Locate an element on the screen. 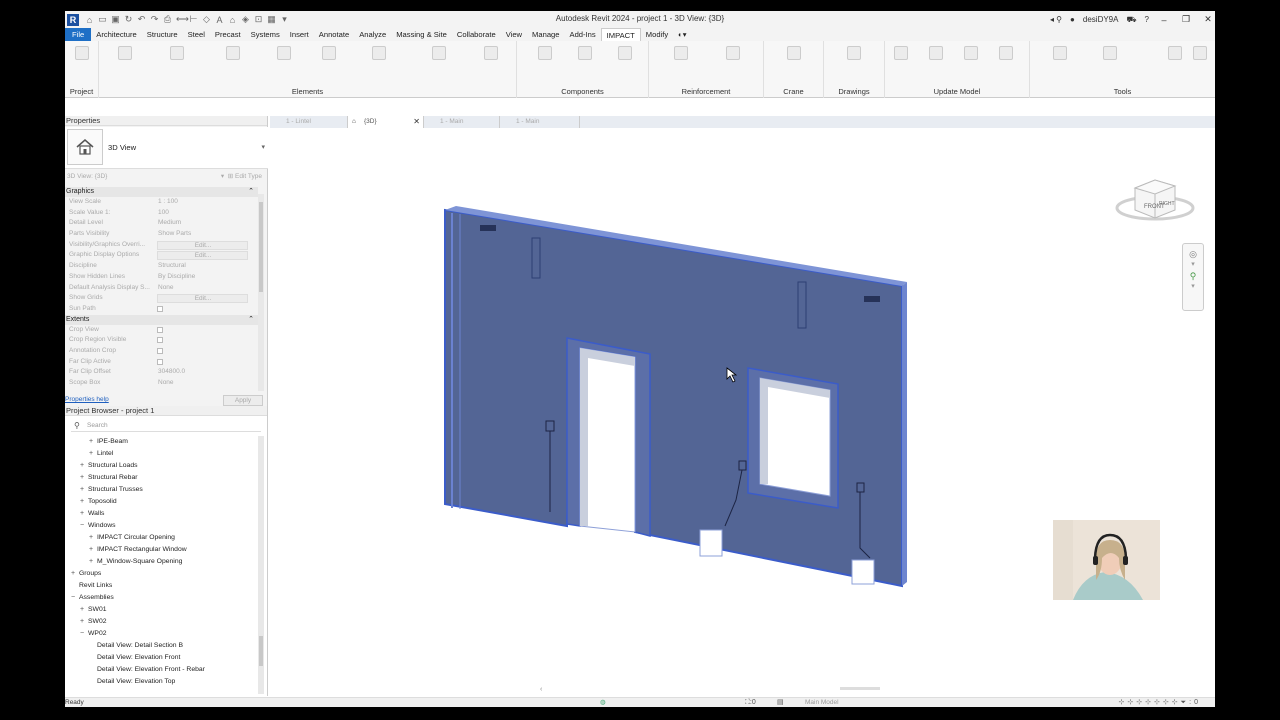  type-selector: 3D View ▾ is located at coordinates (166, 148).